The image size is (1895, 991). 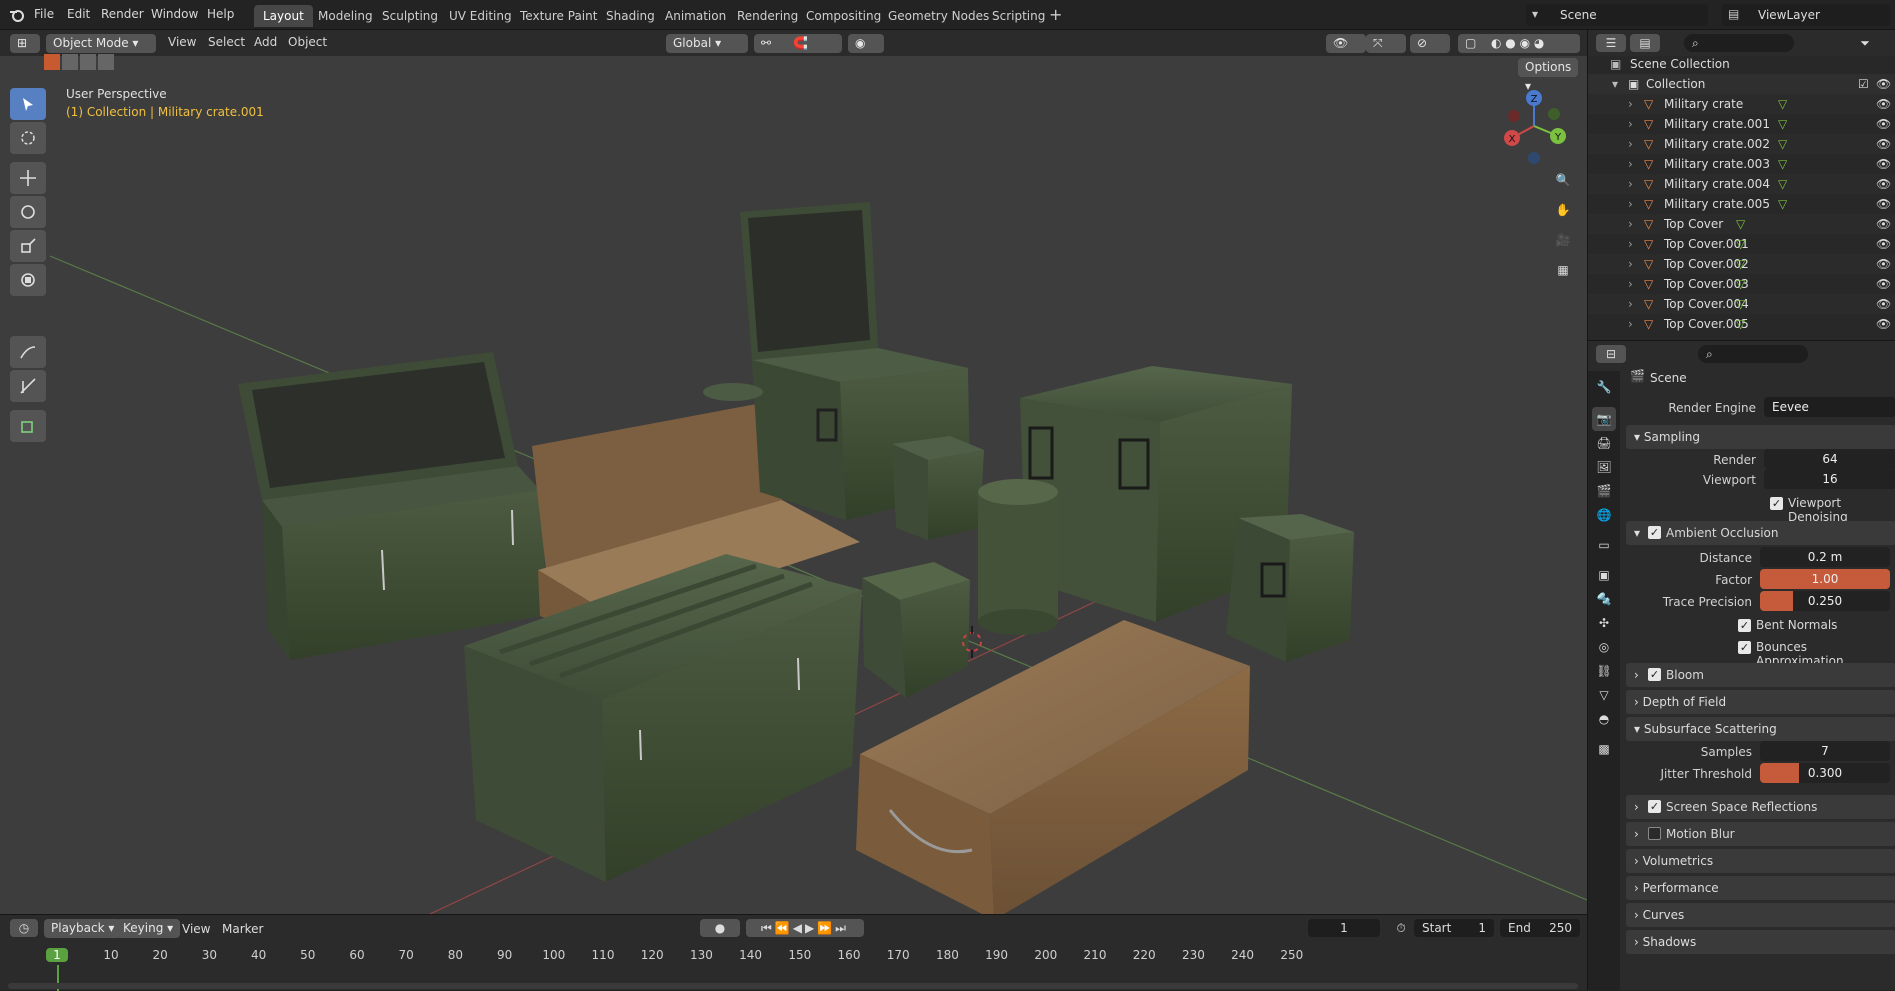 What do you see at coordinates (182, 42) in the screenshot?
I see `menu-view: View` at bounding box center [182, 42].